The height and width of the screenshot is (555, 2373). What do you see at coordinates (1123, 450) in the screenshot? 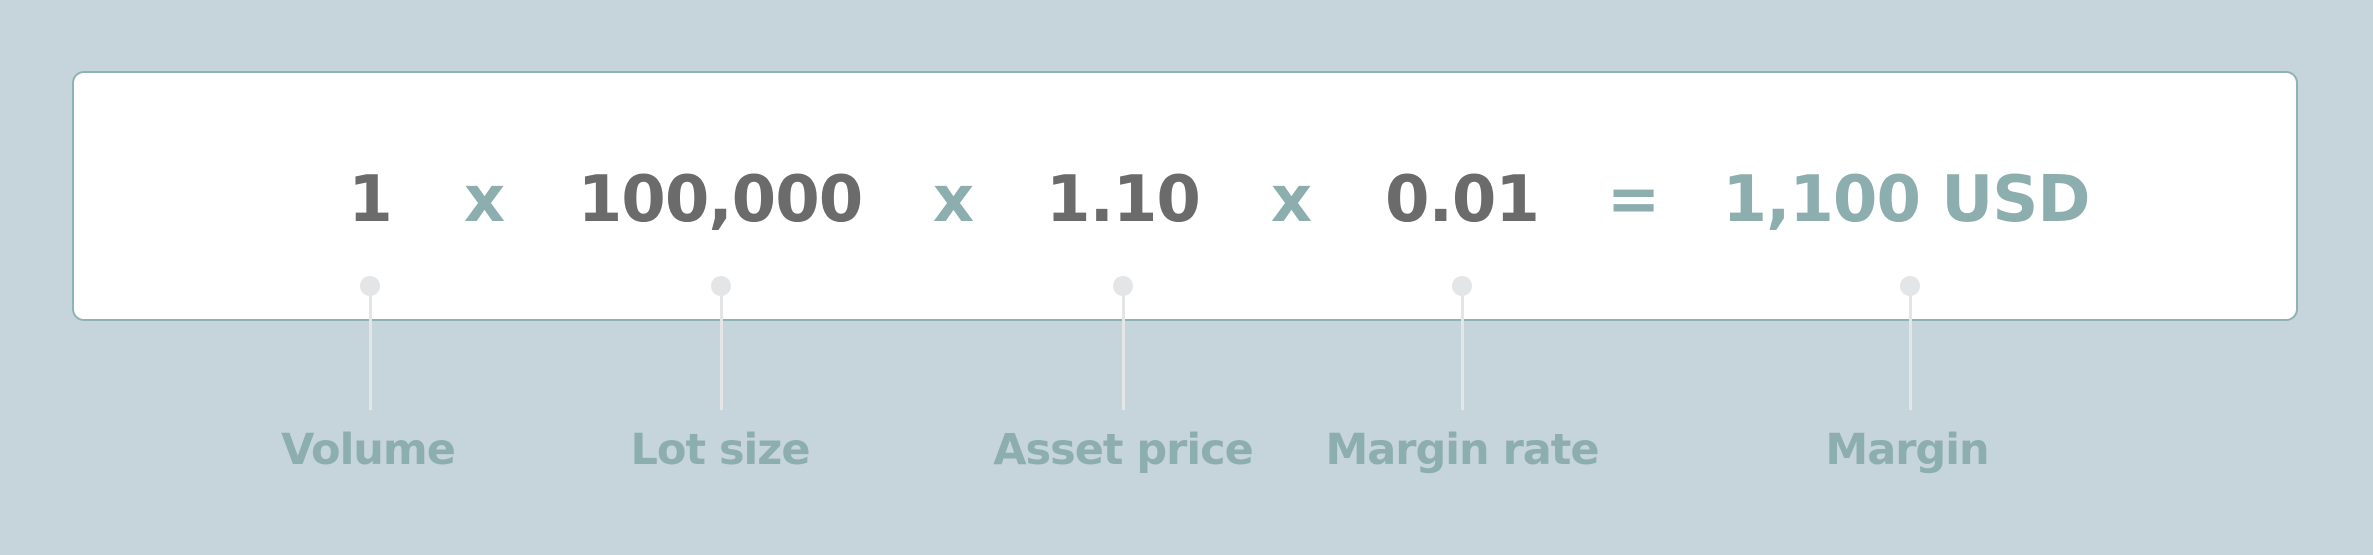
I see `asset-price-label: Asset price` at bounding box center [1123, 450].